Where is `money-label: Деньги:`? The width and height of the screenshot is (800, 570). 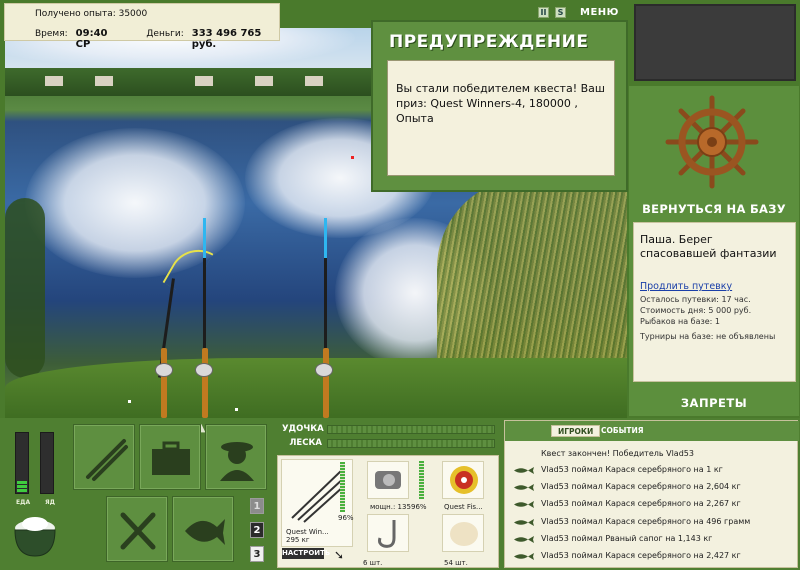 money-label: Деньги: is located at coordinates (165, 34).